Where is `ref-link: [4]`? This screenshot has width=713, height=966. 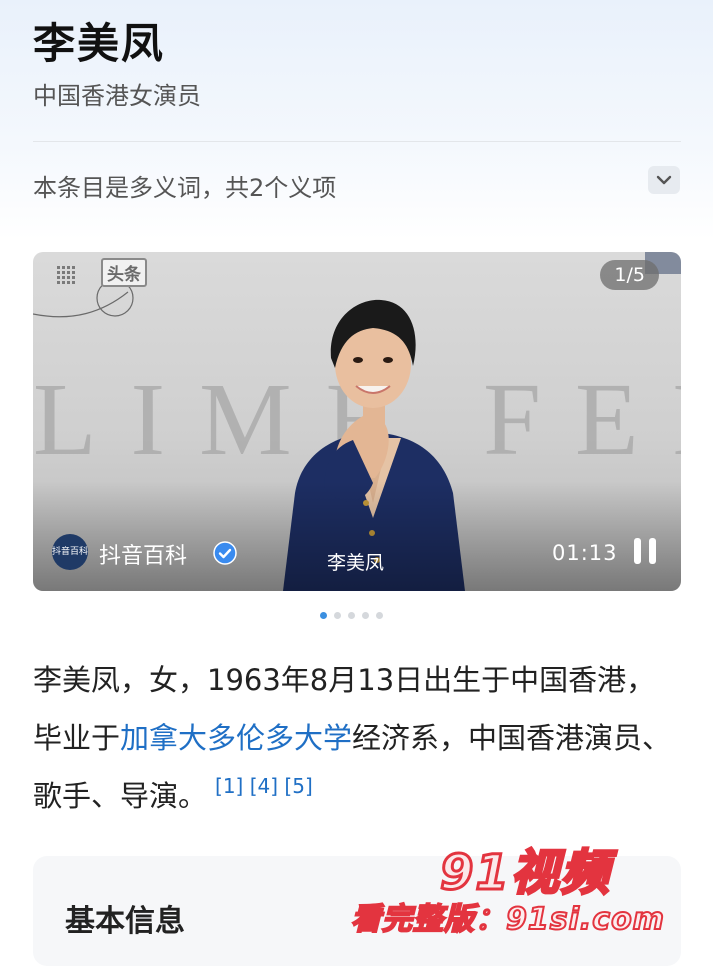
ref-link: [4] is located at coordinates (264, 786).